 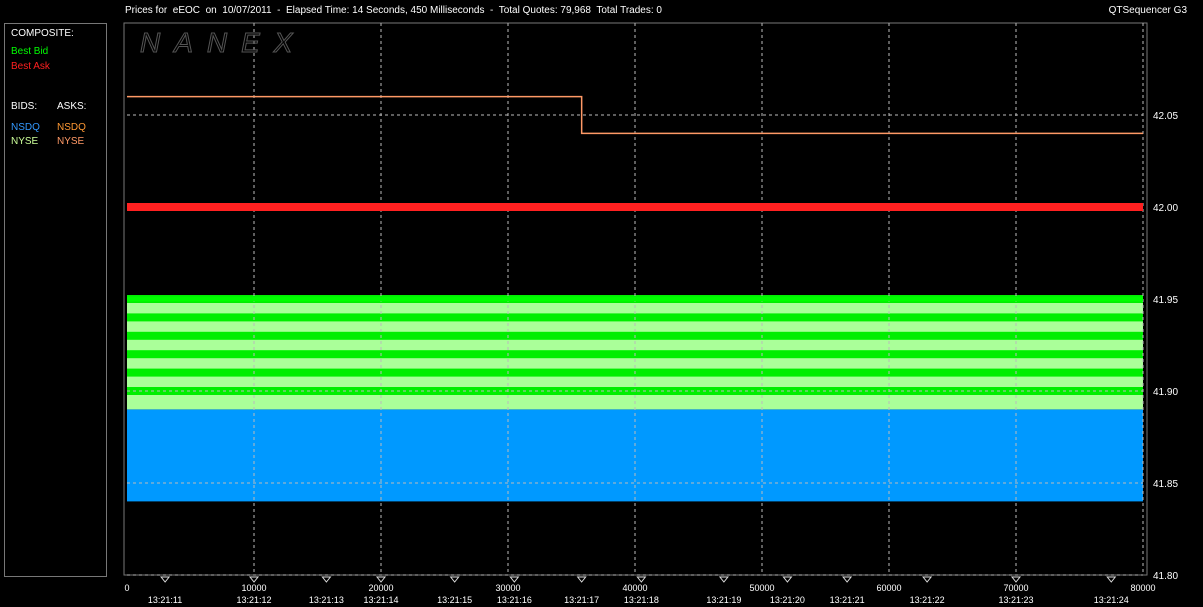 What do you see at coordinates (507, 588) in the screenshot?
I see `x-tick-label-3: 30000` at bounding box center [507, 588].